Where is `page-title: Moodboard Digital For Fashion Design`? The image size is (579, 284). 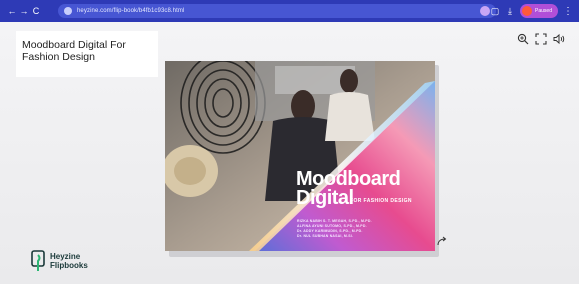
page-title: Moodboard Digital For Fashion Design is located at coordinates (74, 51).